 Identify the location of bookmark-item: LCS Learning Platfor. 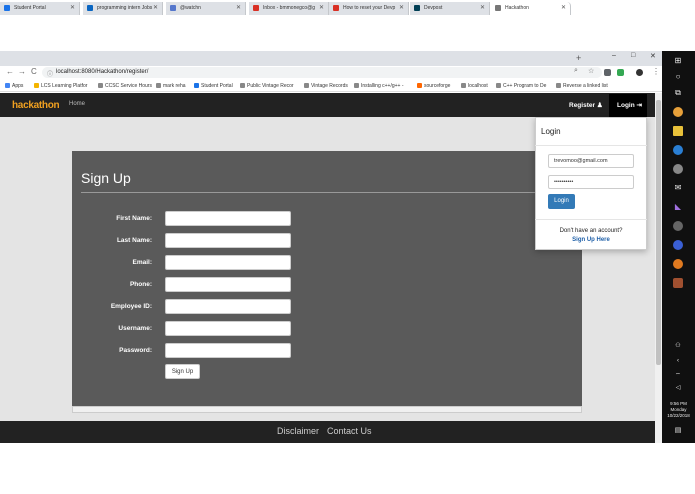
(60, 86).